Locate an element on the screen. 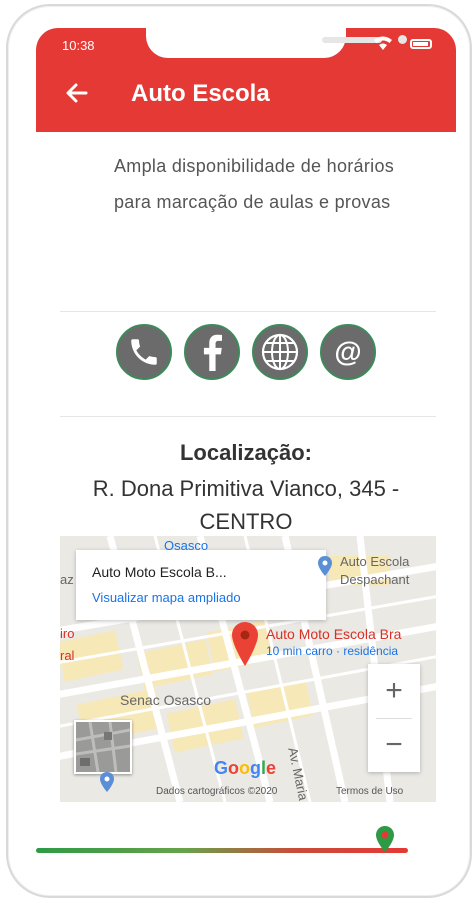  terms-link: Termos de Uso is located at coordinates (369, 791).